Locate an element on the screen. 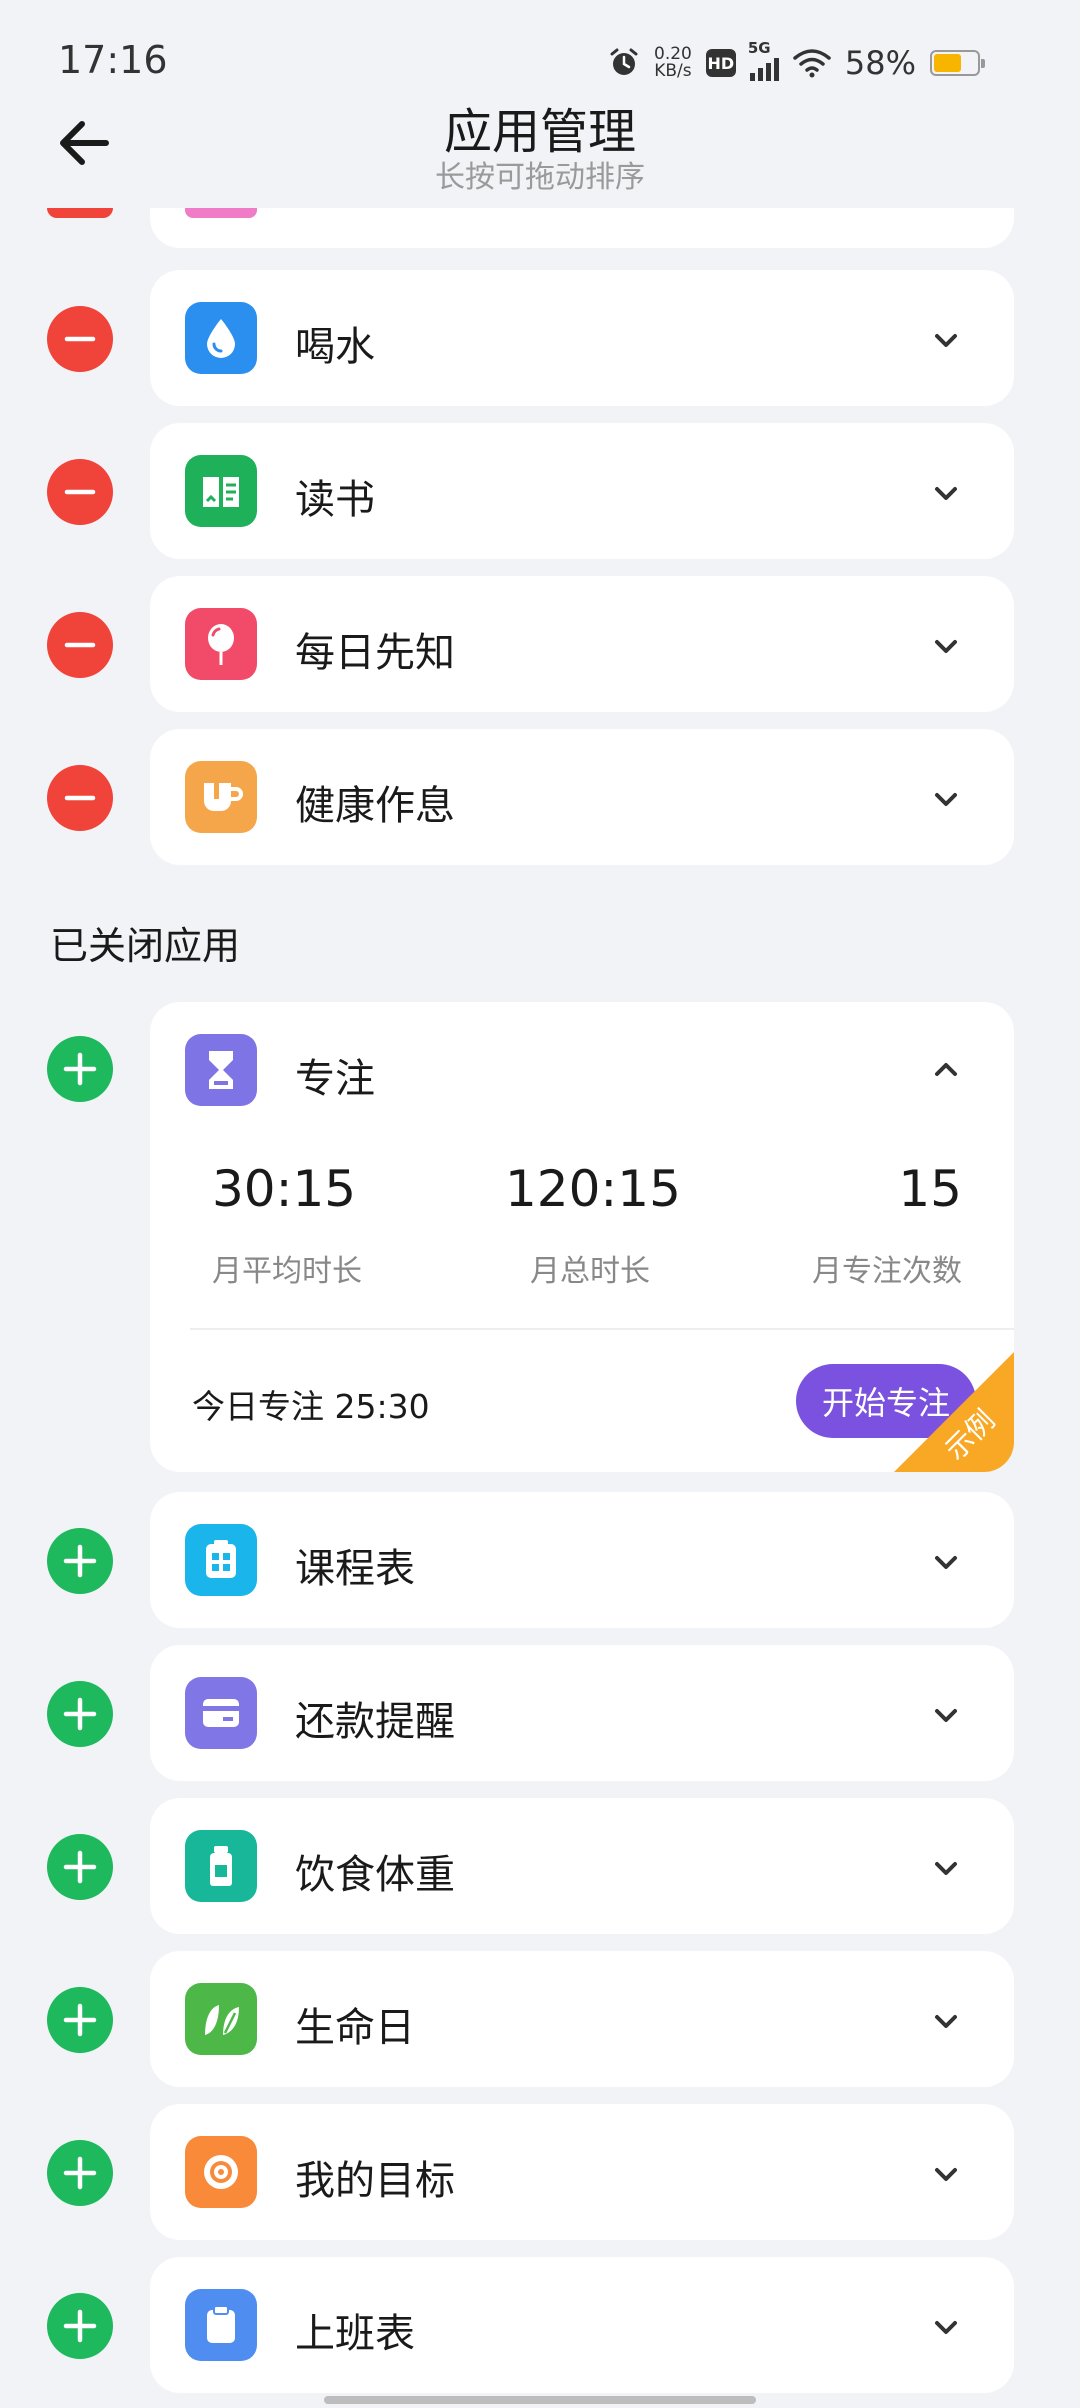  app-label: 每日先知 is located at coordinates (375, 653).